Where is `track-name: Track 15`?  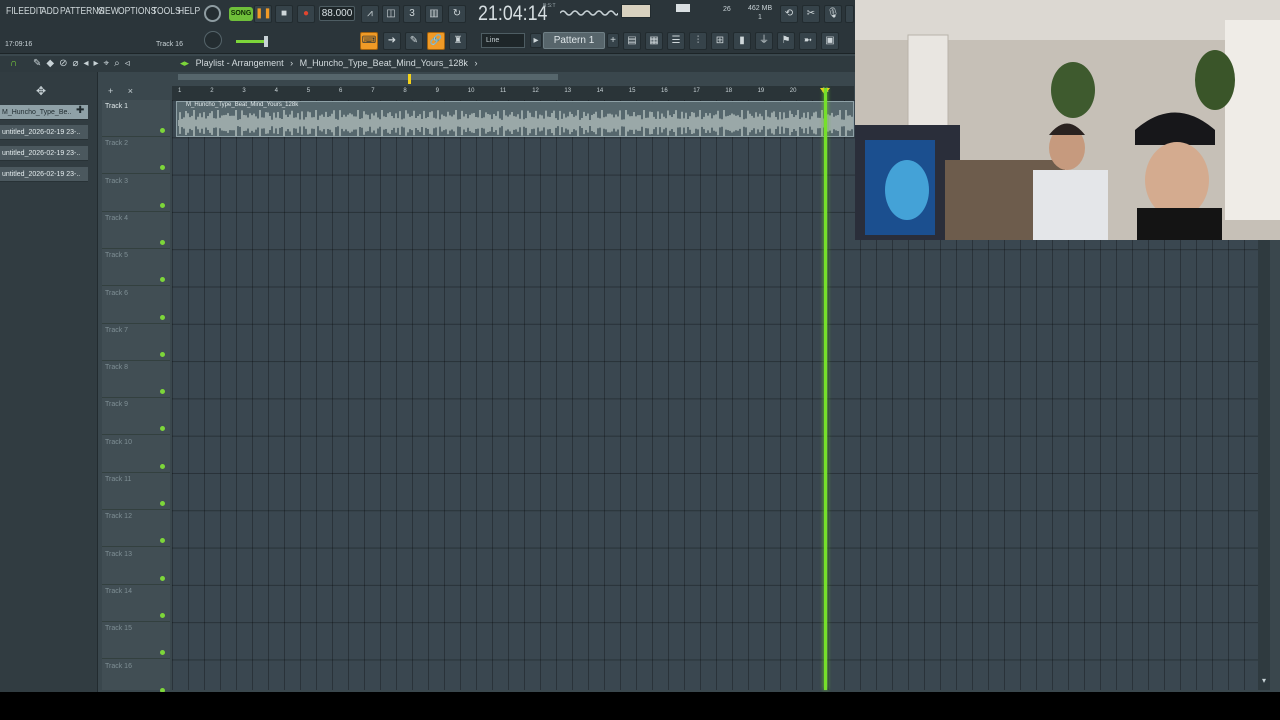
track-name: Track 15 is located at coordinates (118, 629).